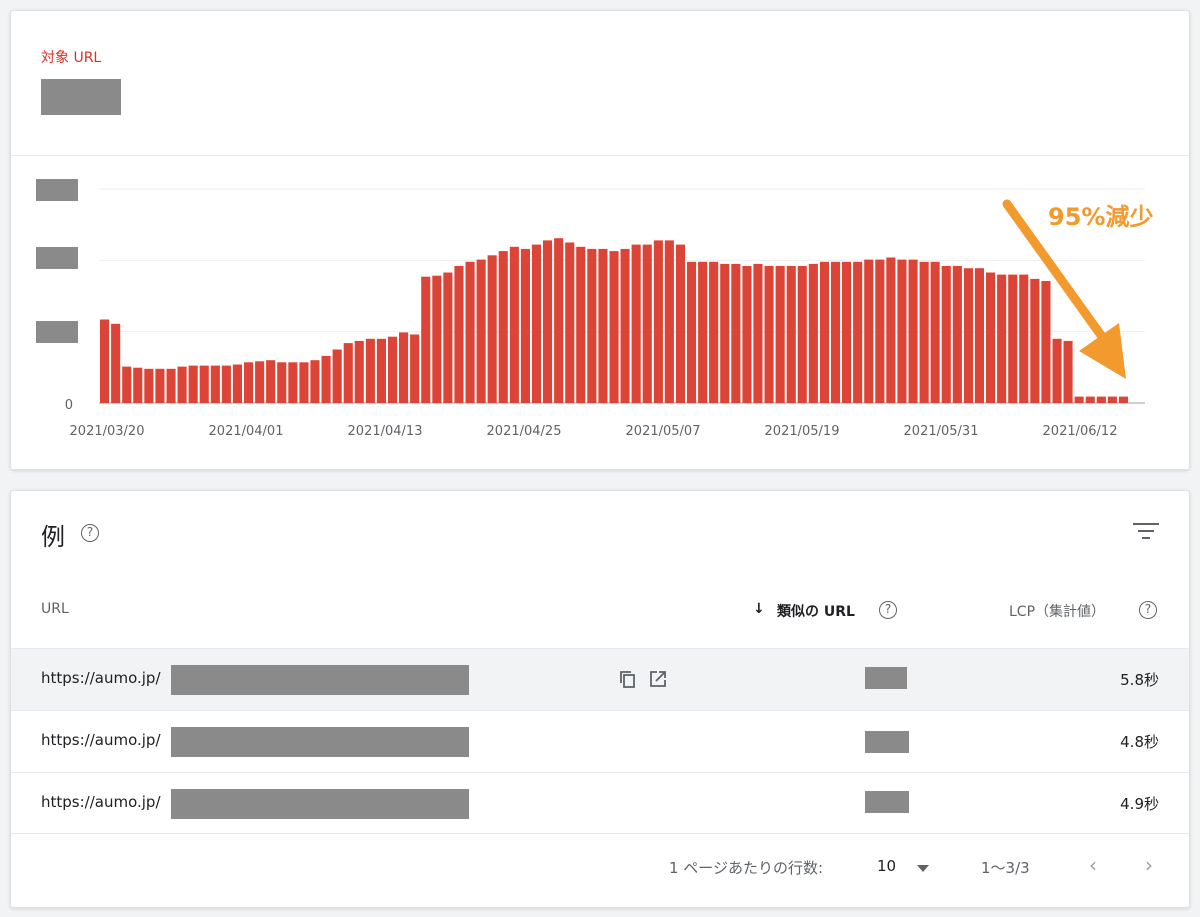  I want to click on next-page-button: ›, so click(1149, 865).